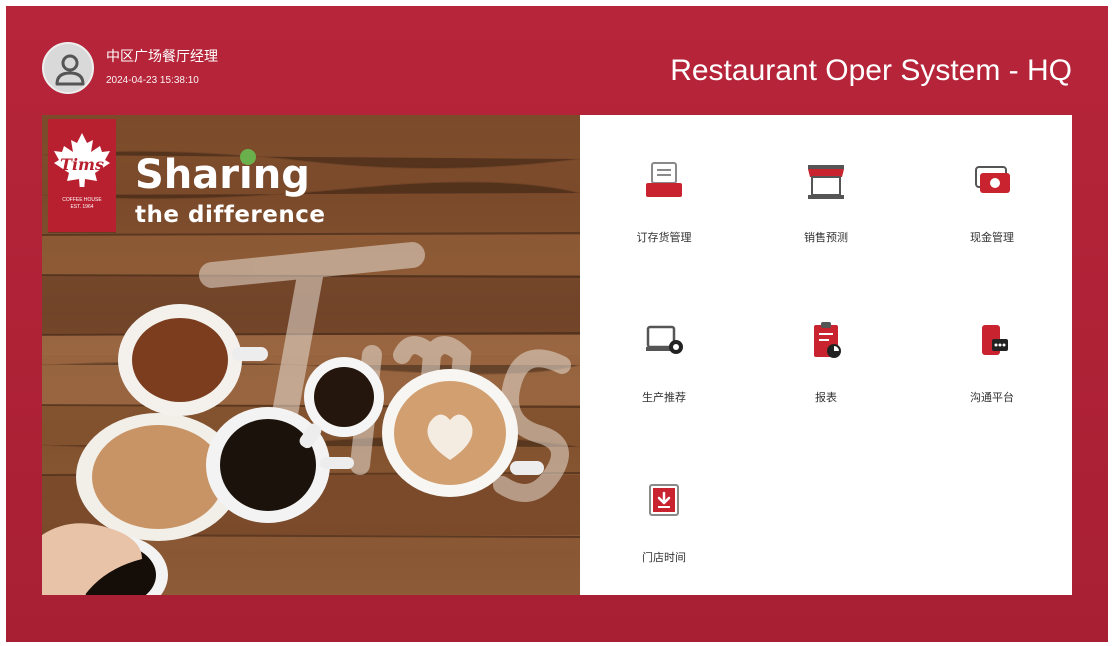 This screenshot has height=646, width=1112. What do you see at coordinates (664, 397) in the screenshot?
I see `tile-label: 生产推荐` at bounding box center [664, 397].